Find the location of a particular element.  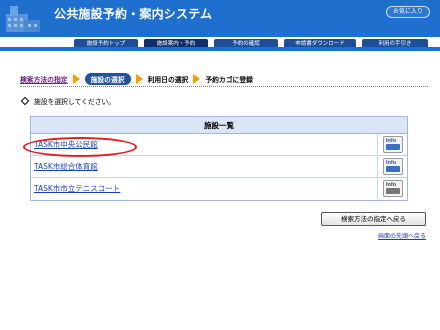

breadcrumb-step-facility-select: 施設の選択 is located at coordinates (107, 79).